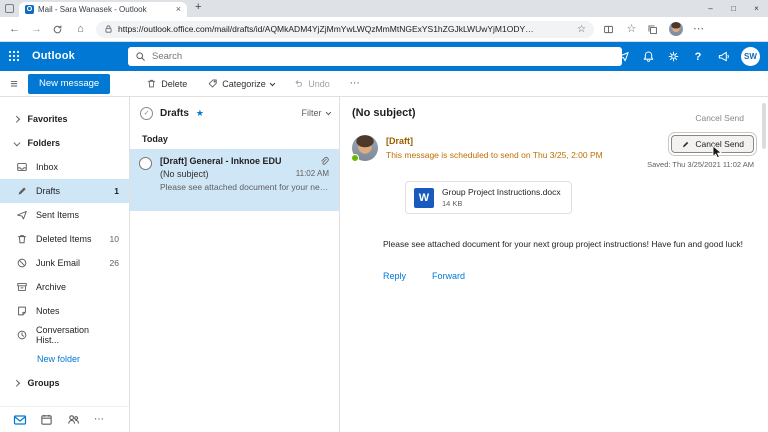 The height and width of the screenshot is (432, 768). I want to click on sidebar-item-junk-email: Junk Email 26, so click(64, 263).